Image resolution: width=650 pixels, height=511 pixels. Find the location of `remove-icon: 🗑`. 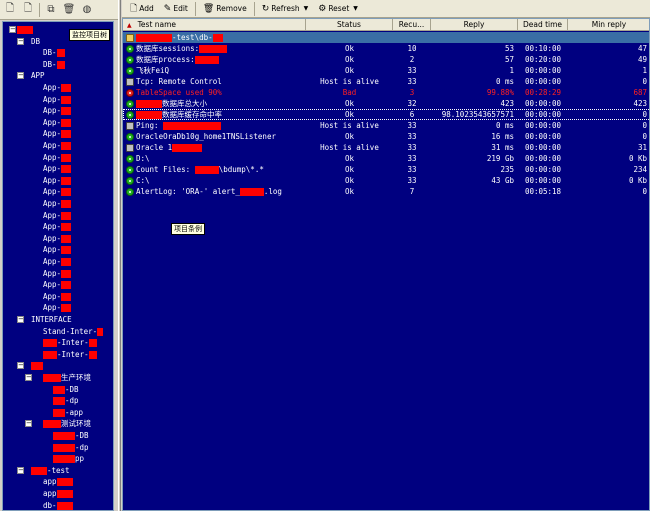

remove-icon: 🗑 is located at coordinates (208, 8).